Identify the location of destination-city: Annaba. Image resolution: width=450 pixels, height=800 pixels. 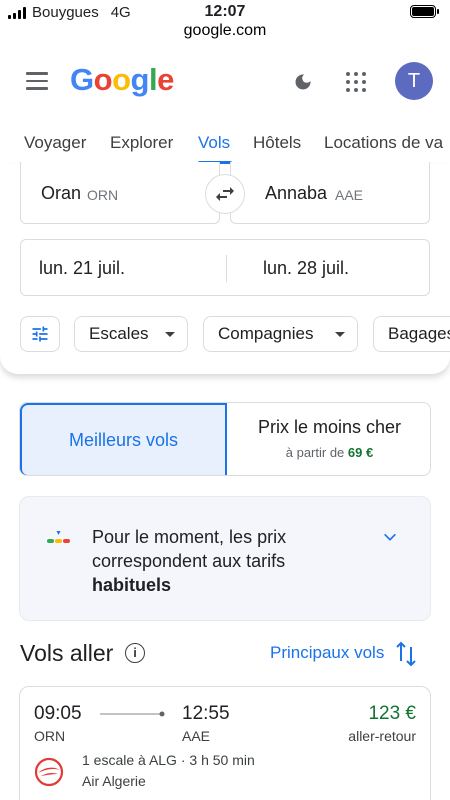
(296, 193).